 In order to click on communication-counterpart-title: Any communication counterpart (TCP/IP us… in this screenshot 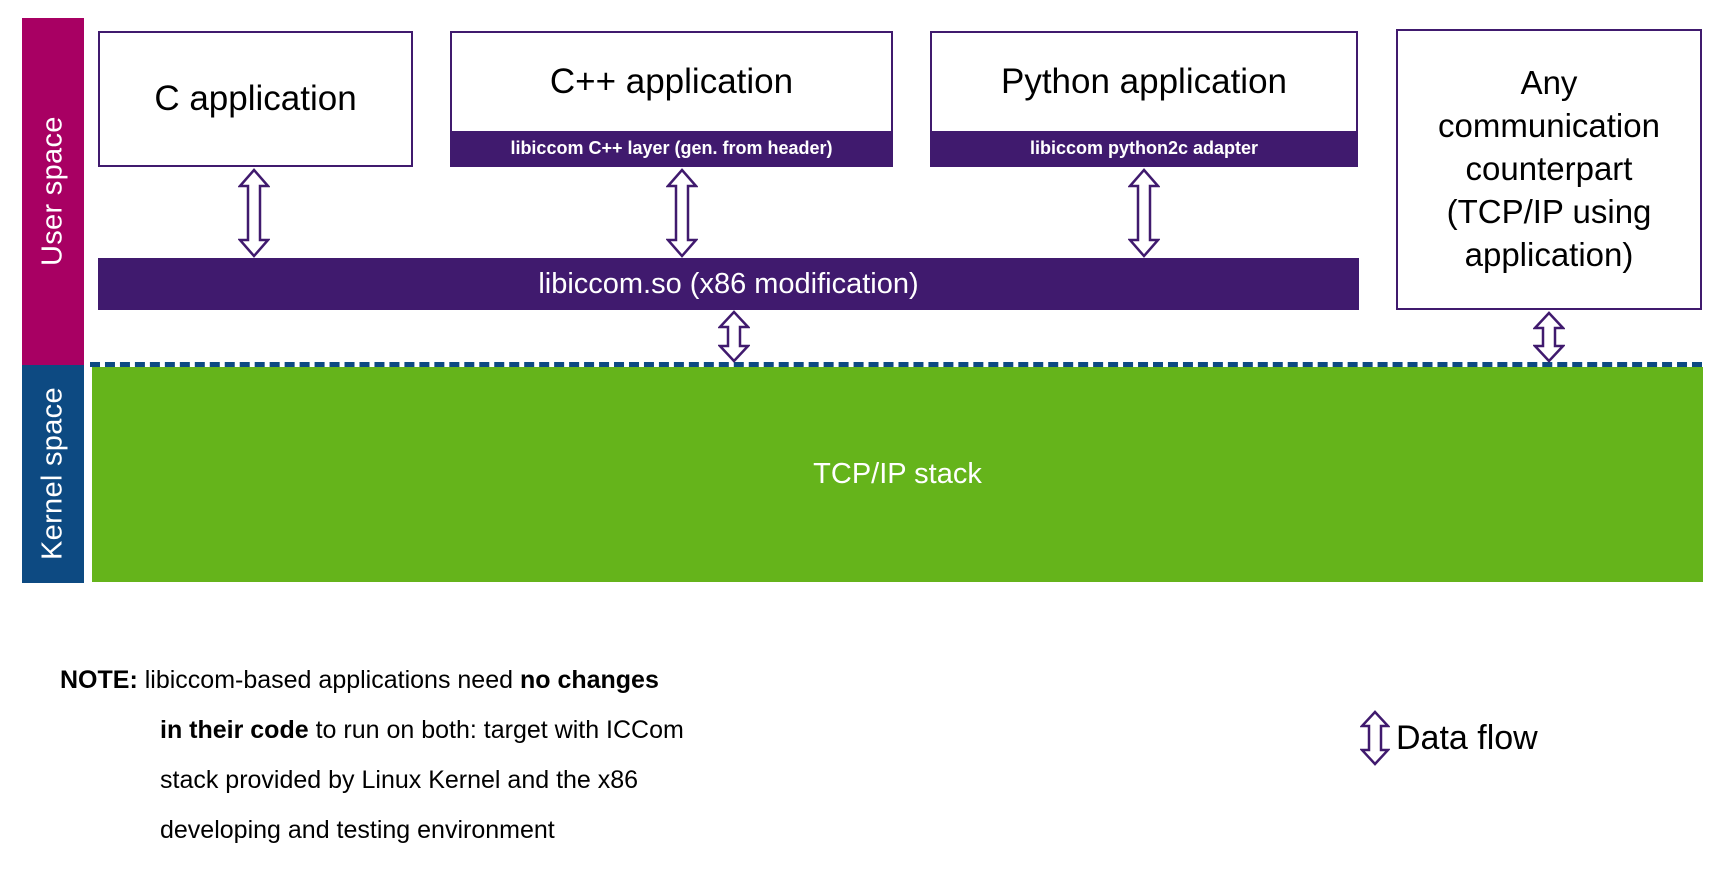, I will do `click(1549, 168)`.